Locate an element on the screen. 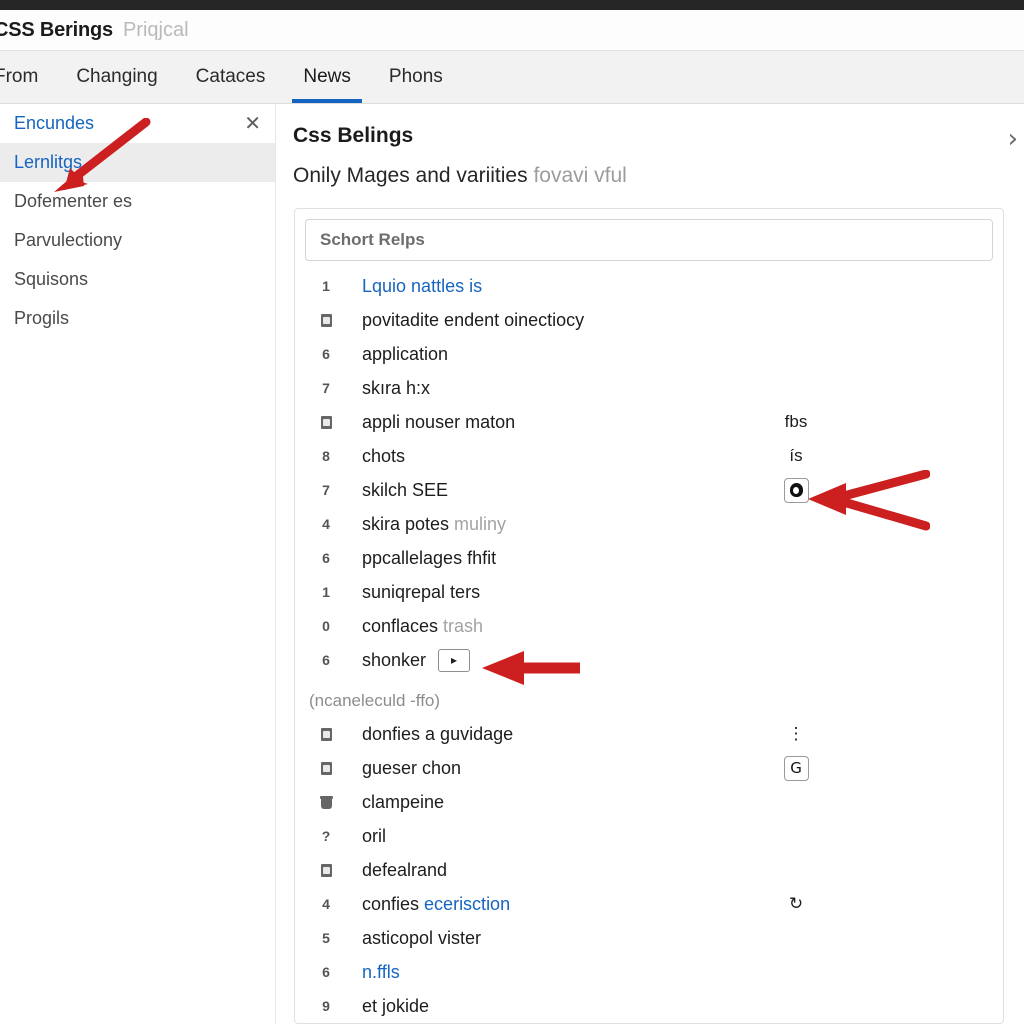 The width and height of the screenshot is (1024, 1024). sidebar-item-label: Progils is located at coordinates (42, 318).